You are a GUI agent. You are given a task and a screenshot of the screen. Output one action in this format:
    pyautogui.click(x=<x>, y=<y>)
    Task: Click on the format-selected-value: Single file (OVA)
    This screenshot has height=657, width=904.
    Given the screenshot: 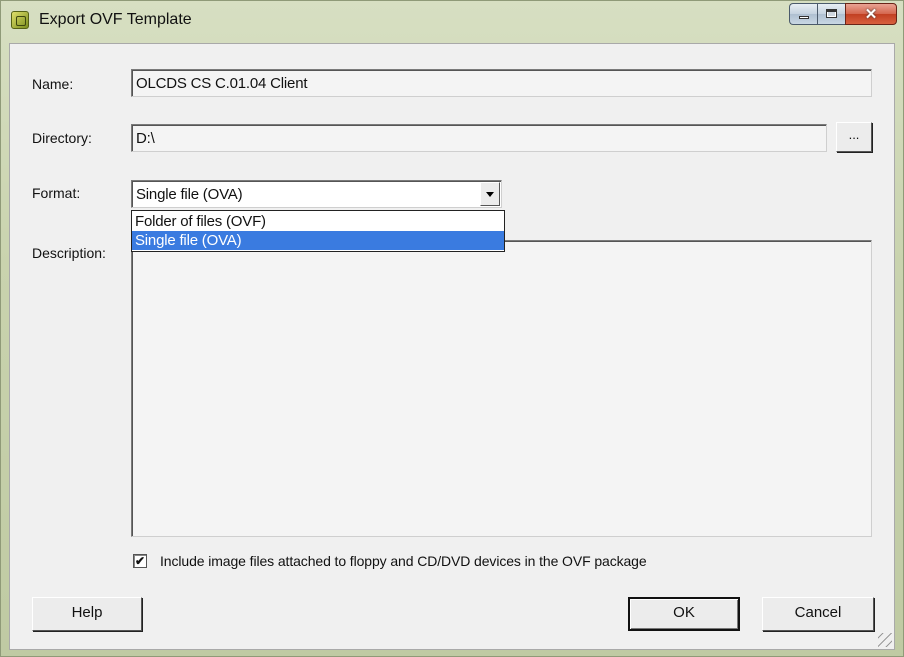 What is the action you would take?
    pyautogui.click(x=189, y=194)
    